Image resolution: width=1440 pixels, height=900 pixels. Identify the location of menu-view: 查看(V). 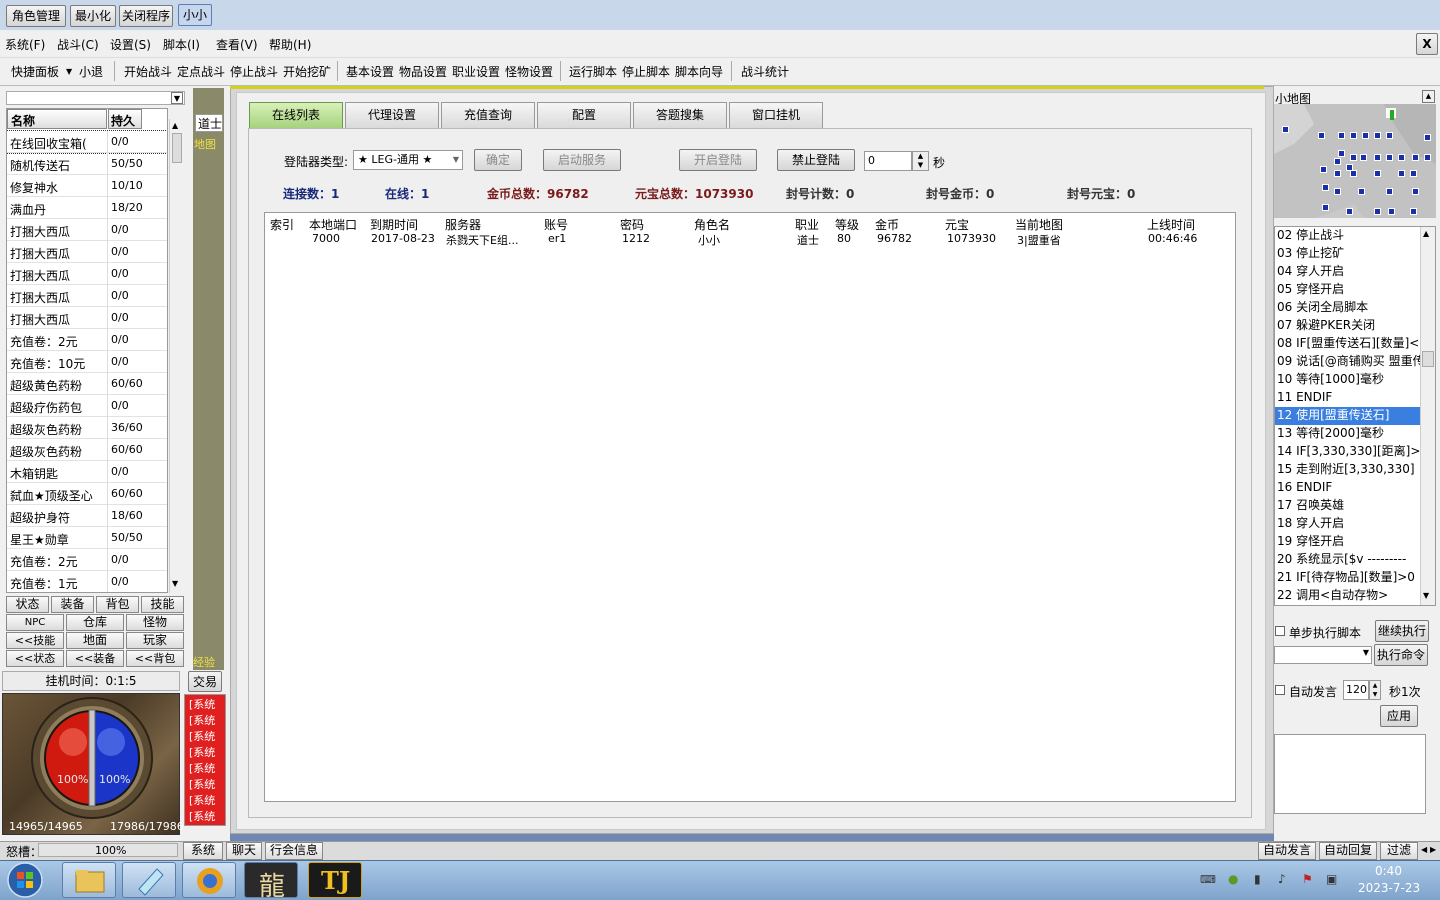
(237, 44).